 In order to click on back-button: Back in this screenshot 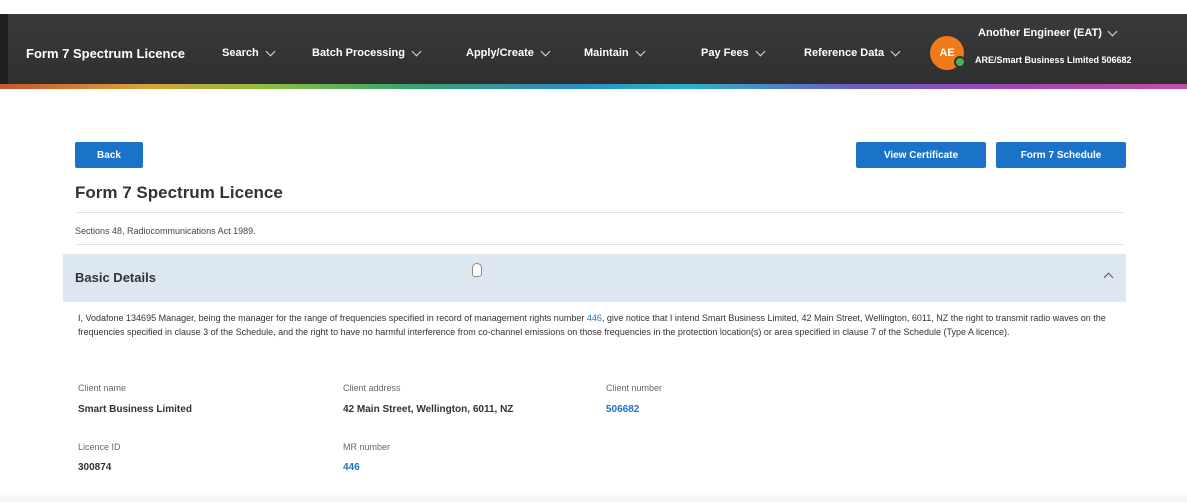, I will do `click(109, 155)`.